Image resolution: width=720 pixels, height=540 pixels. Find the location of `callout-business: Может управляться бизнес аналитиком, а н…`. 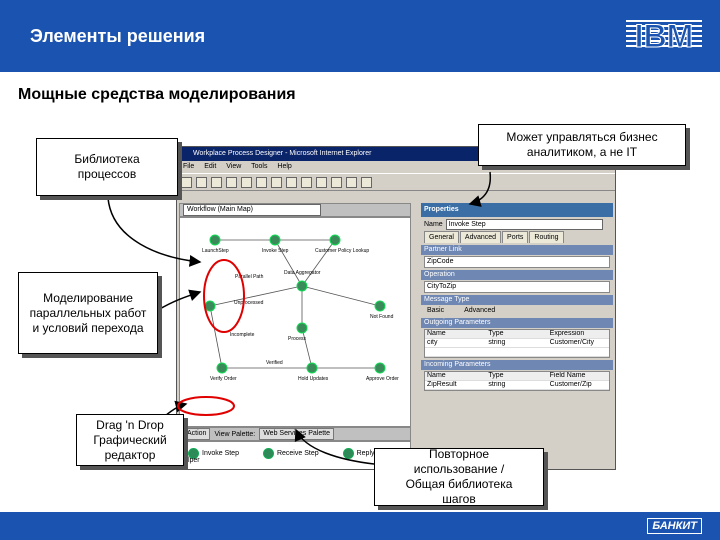

callout-business: Может управляться бизнес аналитиком, а н… is located at coordinates (582, 145).